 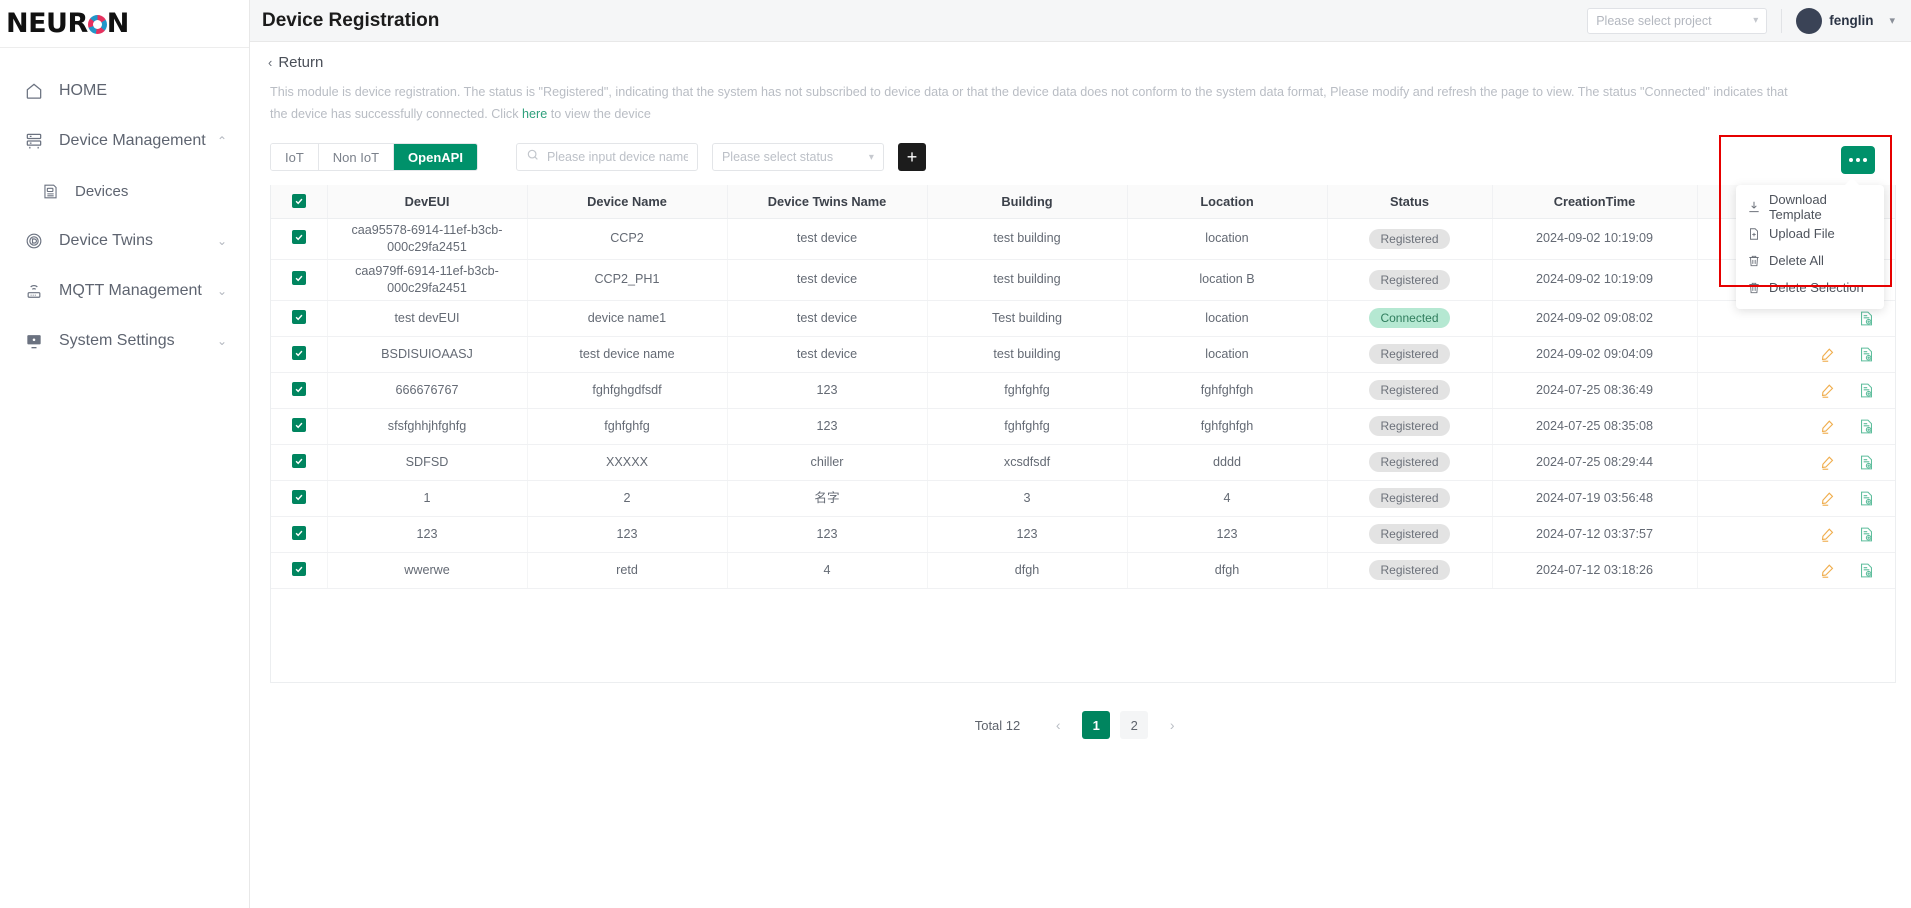 I want to click on menu-item-download-template: Download Template, so click(x=1810, y=207).